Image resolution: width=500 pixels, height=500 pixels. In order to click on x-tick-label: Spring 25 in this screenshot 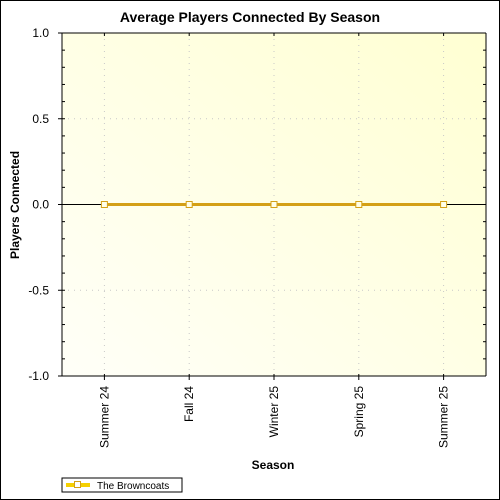, I will do `click(359, 412)`.